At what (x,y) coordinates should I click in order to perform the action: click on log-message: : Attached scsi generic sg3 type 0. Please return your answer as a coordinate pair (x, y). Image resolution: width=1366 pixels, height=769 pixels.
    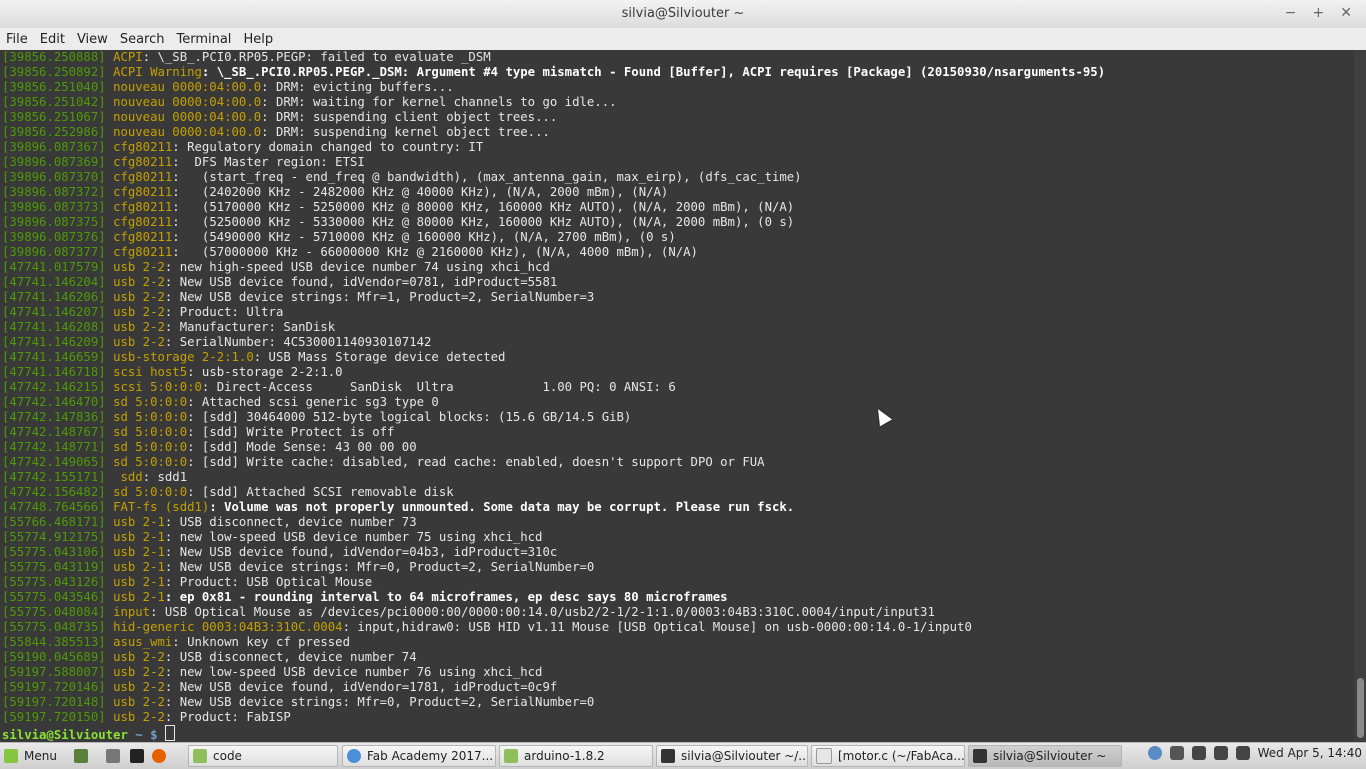
    Looking at the image, I should click on (313, 402).